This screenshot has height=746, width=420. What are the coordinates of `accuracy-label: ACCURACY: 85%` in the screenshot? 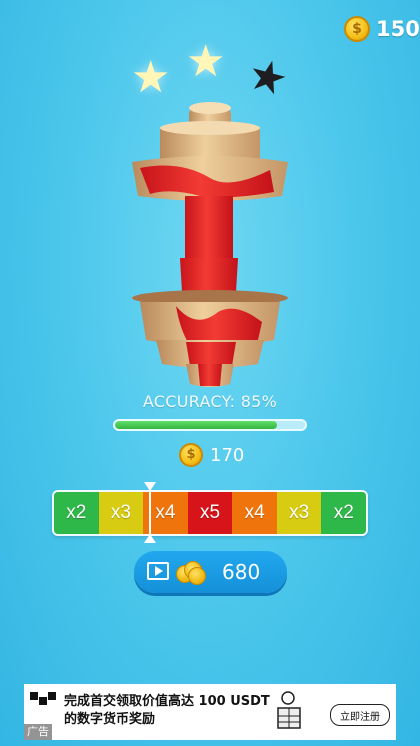 It's located at (210, 401).